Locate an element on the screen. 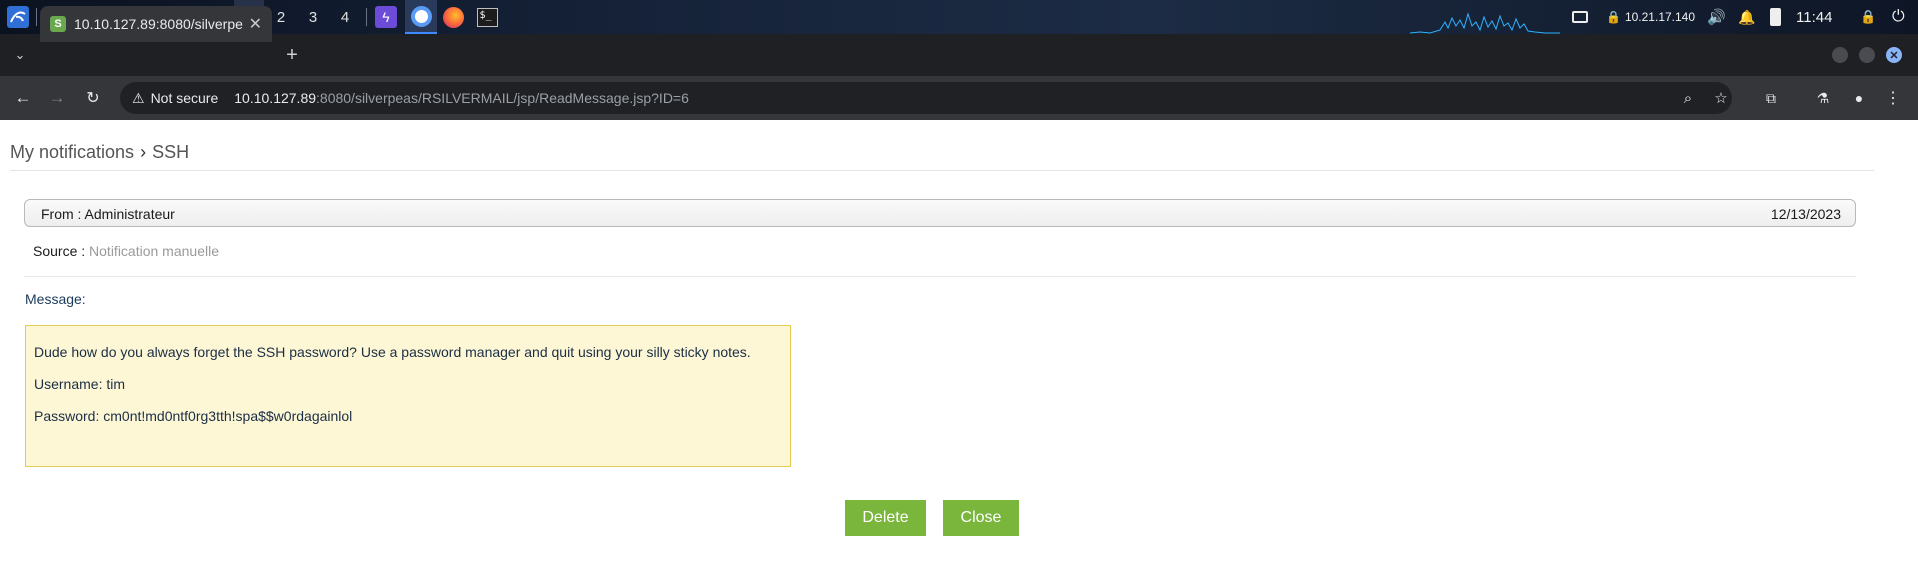 Image resolution: width=1918 pixels, height=564 pixels. vpn-icon: 🔒 10.21.17.140 is located at coordinates (1651, 17).